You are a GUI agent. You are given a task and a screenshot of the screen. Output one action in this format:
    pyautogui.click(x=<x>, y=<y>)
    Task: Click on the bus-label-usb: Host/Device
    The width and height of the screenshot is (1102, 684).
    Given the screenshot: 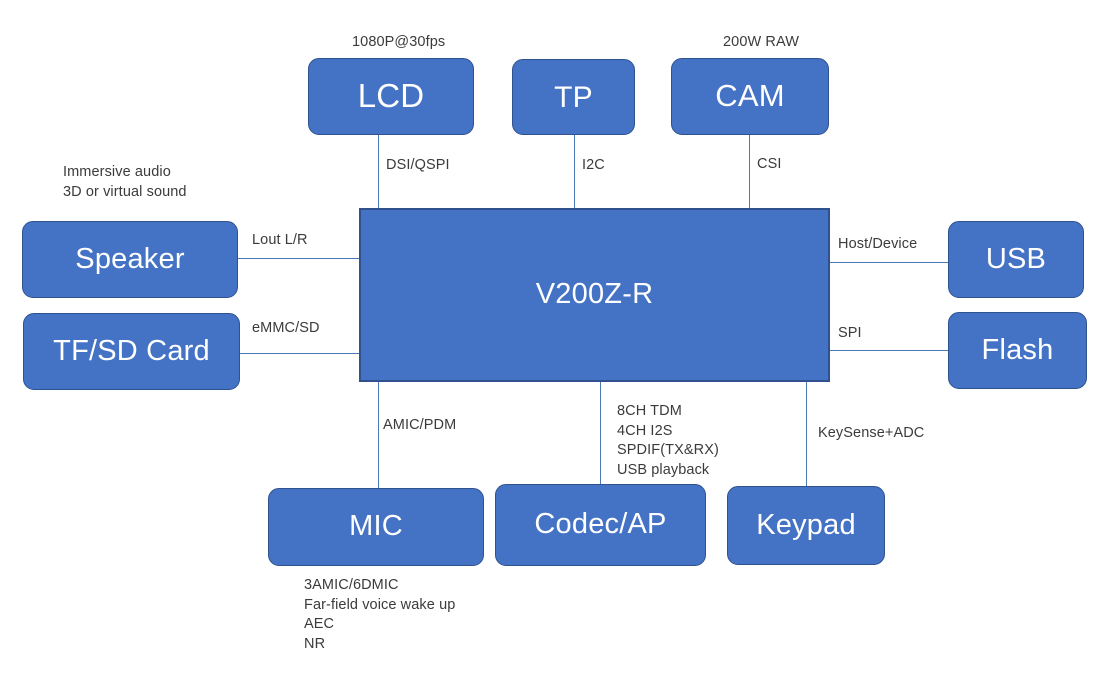 What is the action you would take?
    pyautogui.click(x=878, y=244)
    